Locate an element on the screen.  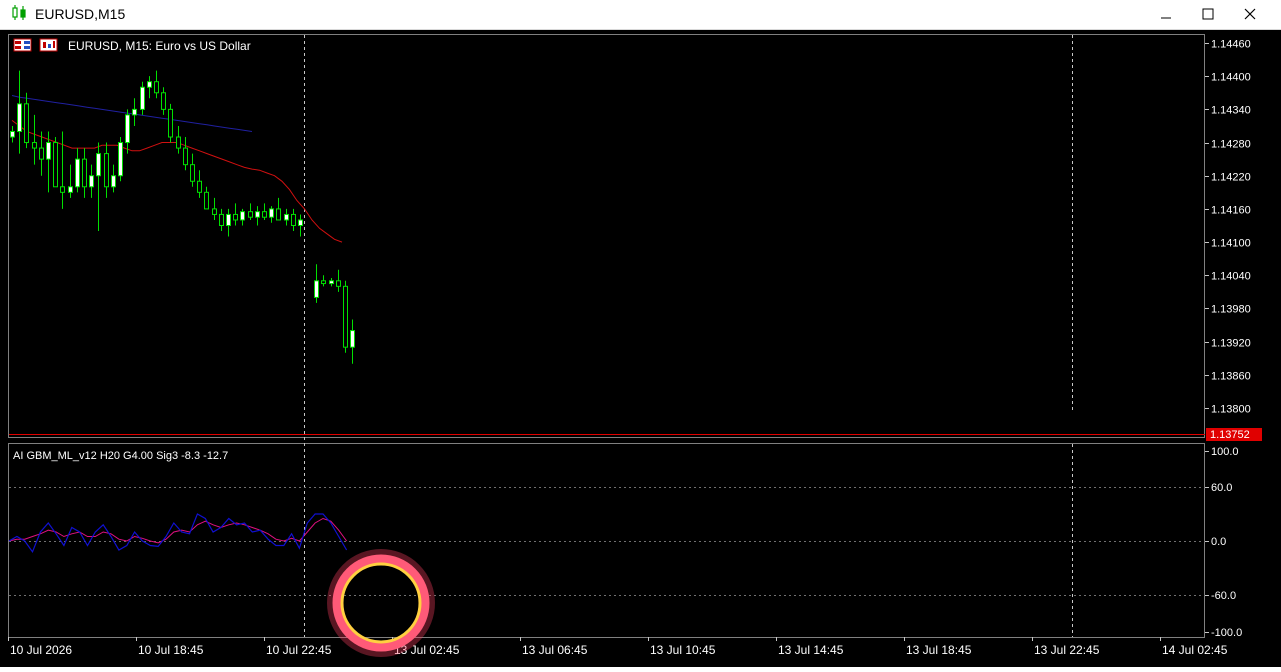
price-tick-label: 1.14460 is located at coordinates (1231, 45).